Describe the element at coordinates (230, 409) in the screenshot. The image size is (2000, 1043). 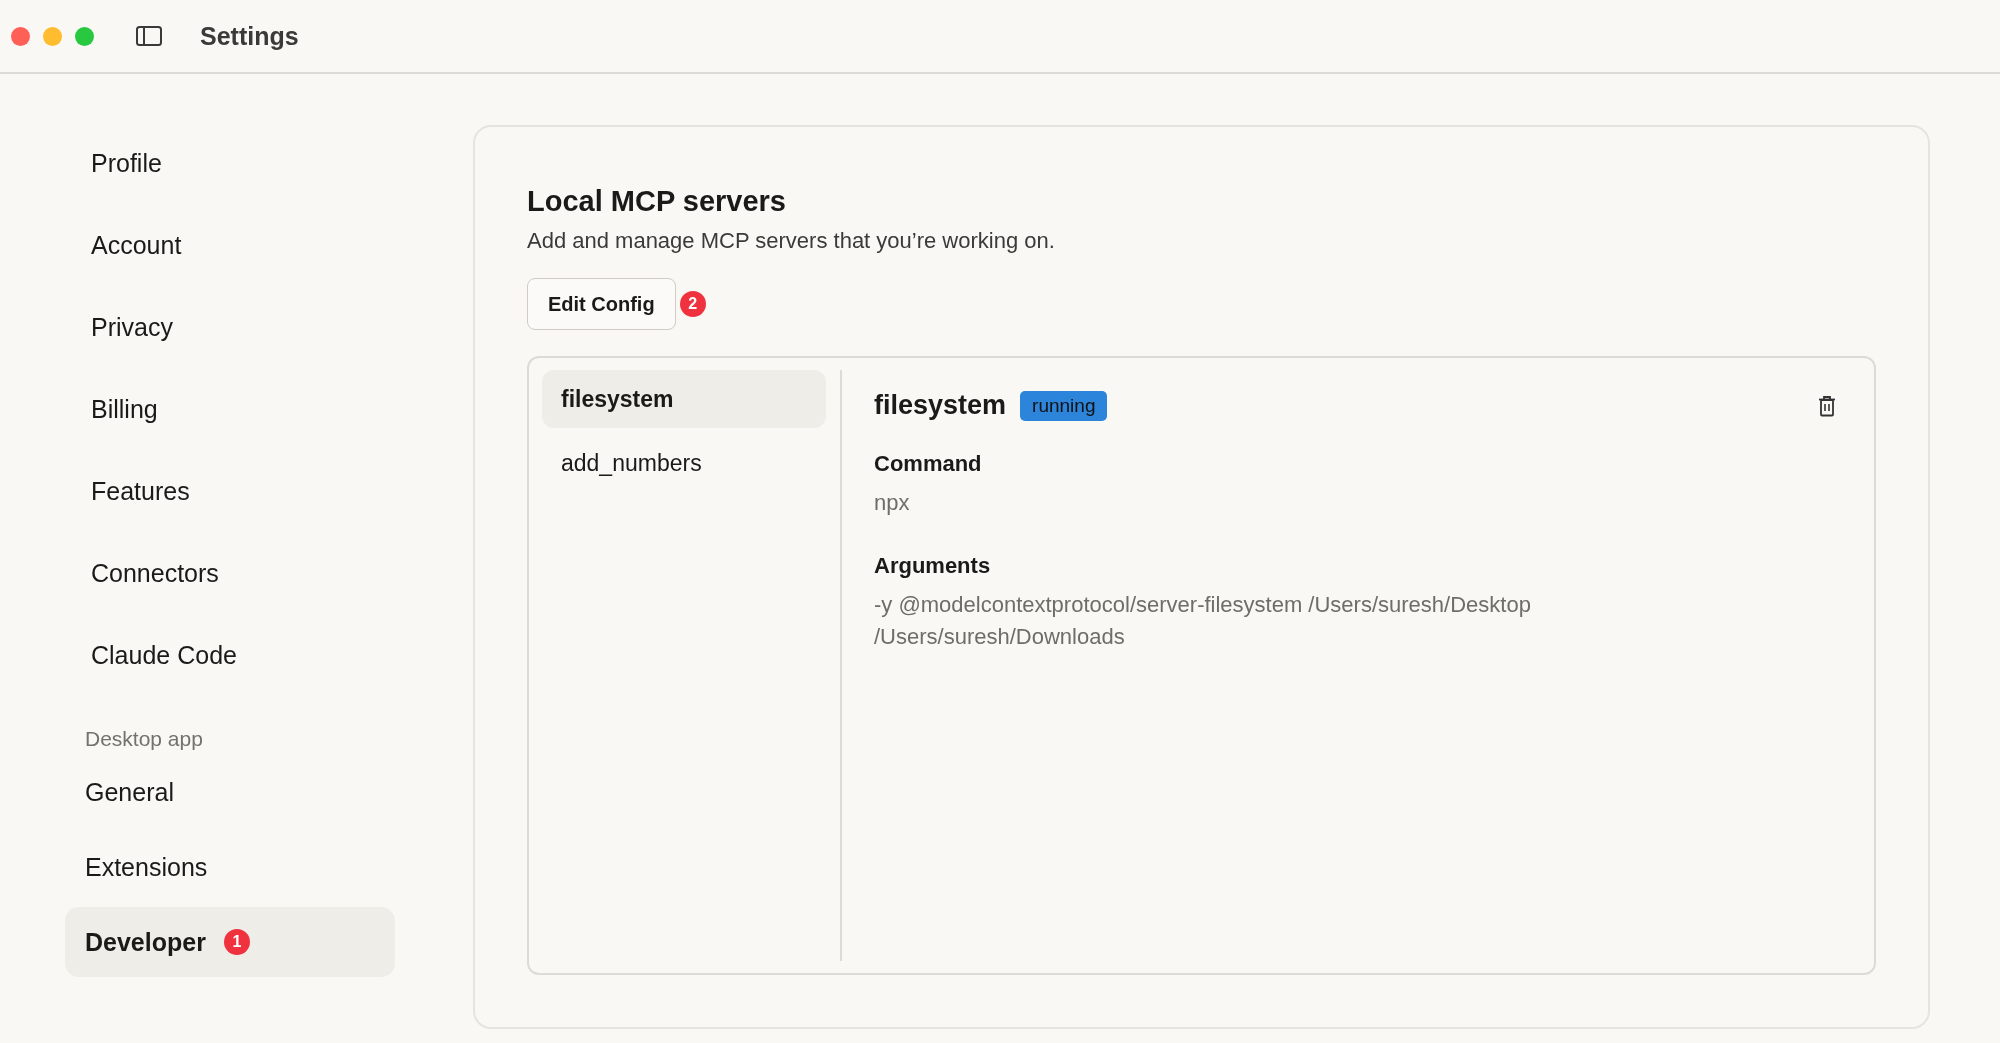
I see `sidebar-item: Billing` at that location.